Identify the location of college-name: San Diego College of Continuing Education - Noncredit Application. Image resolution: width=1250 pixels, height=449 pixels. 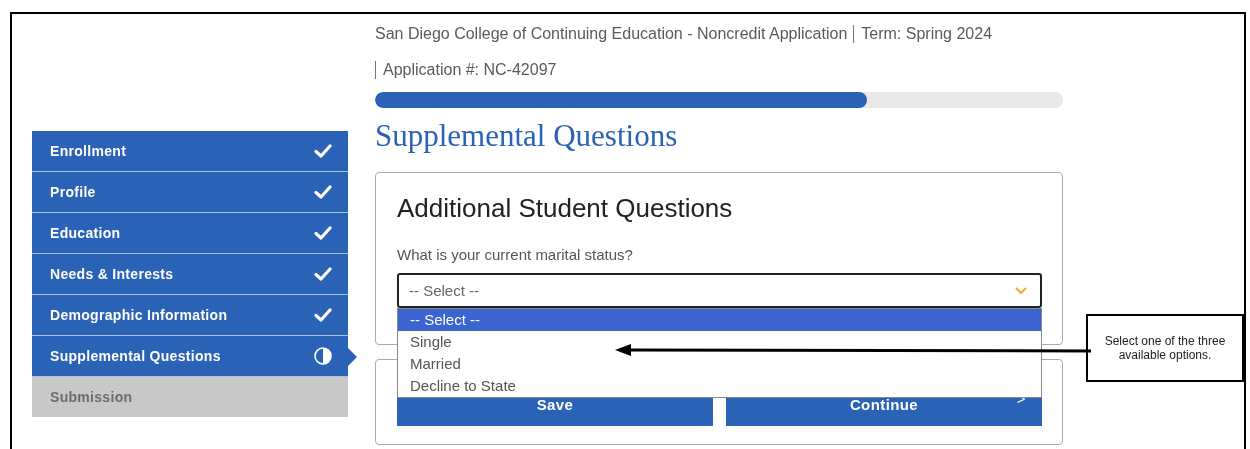
(611, 34).